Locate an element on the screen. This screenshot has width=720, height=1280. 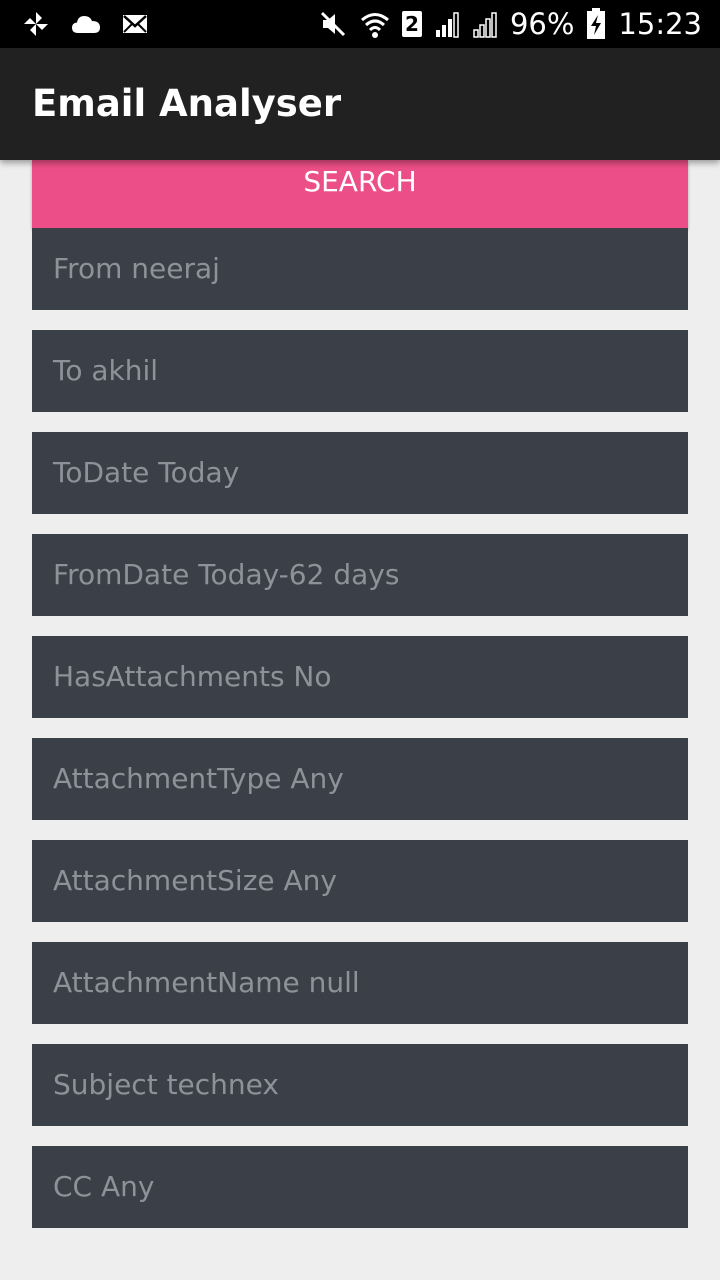
status-bar: 2 96% 15:23 is located at coordinates (360, 24).